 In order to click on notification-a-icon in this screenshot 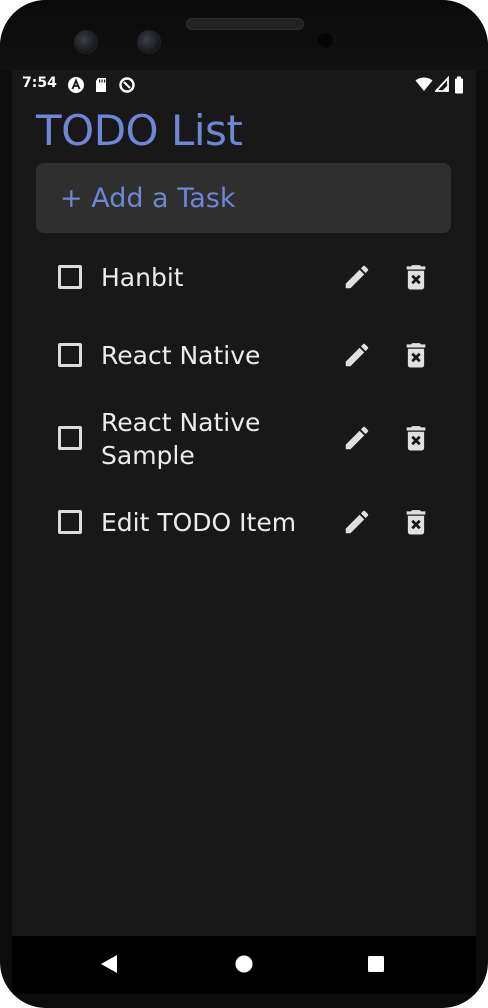, I will do `click(76, 85)`.